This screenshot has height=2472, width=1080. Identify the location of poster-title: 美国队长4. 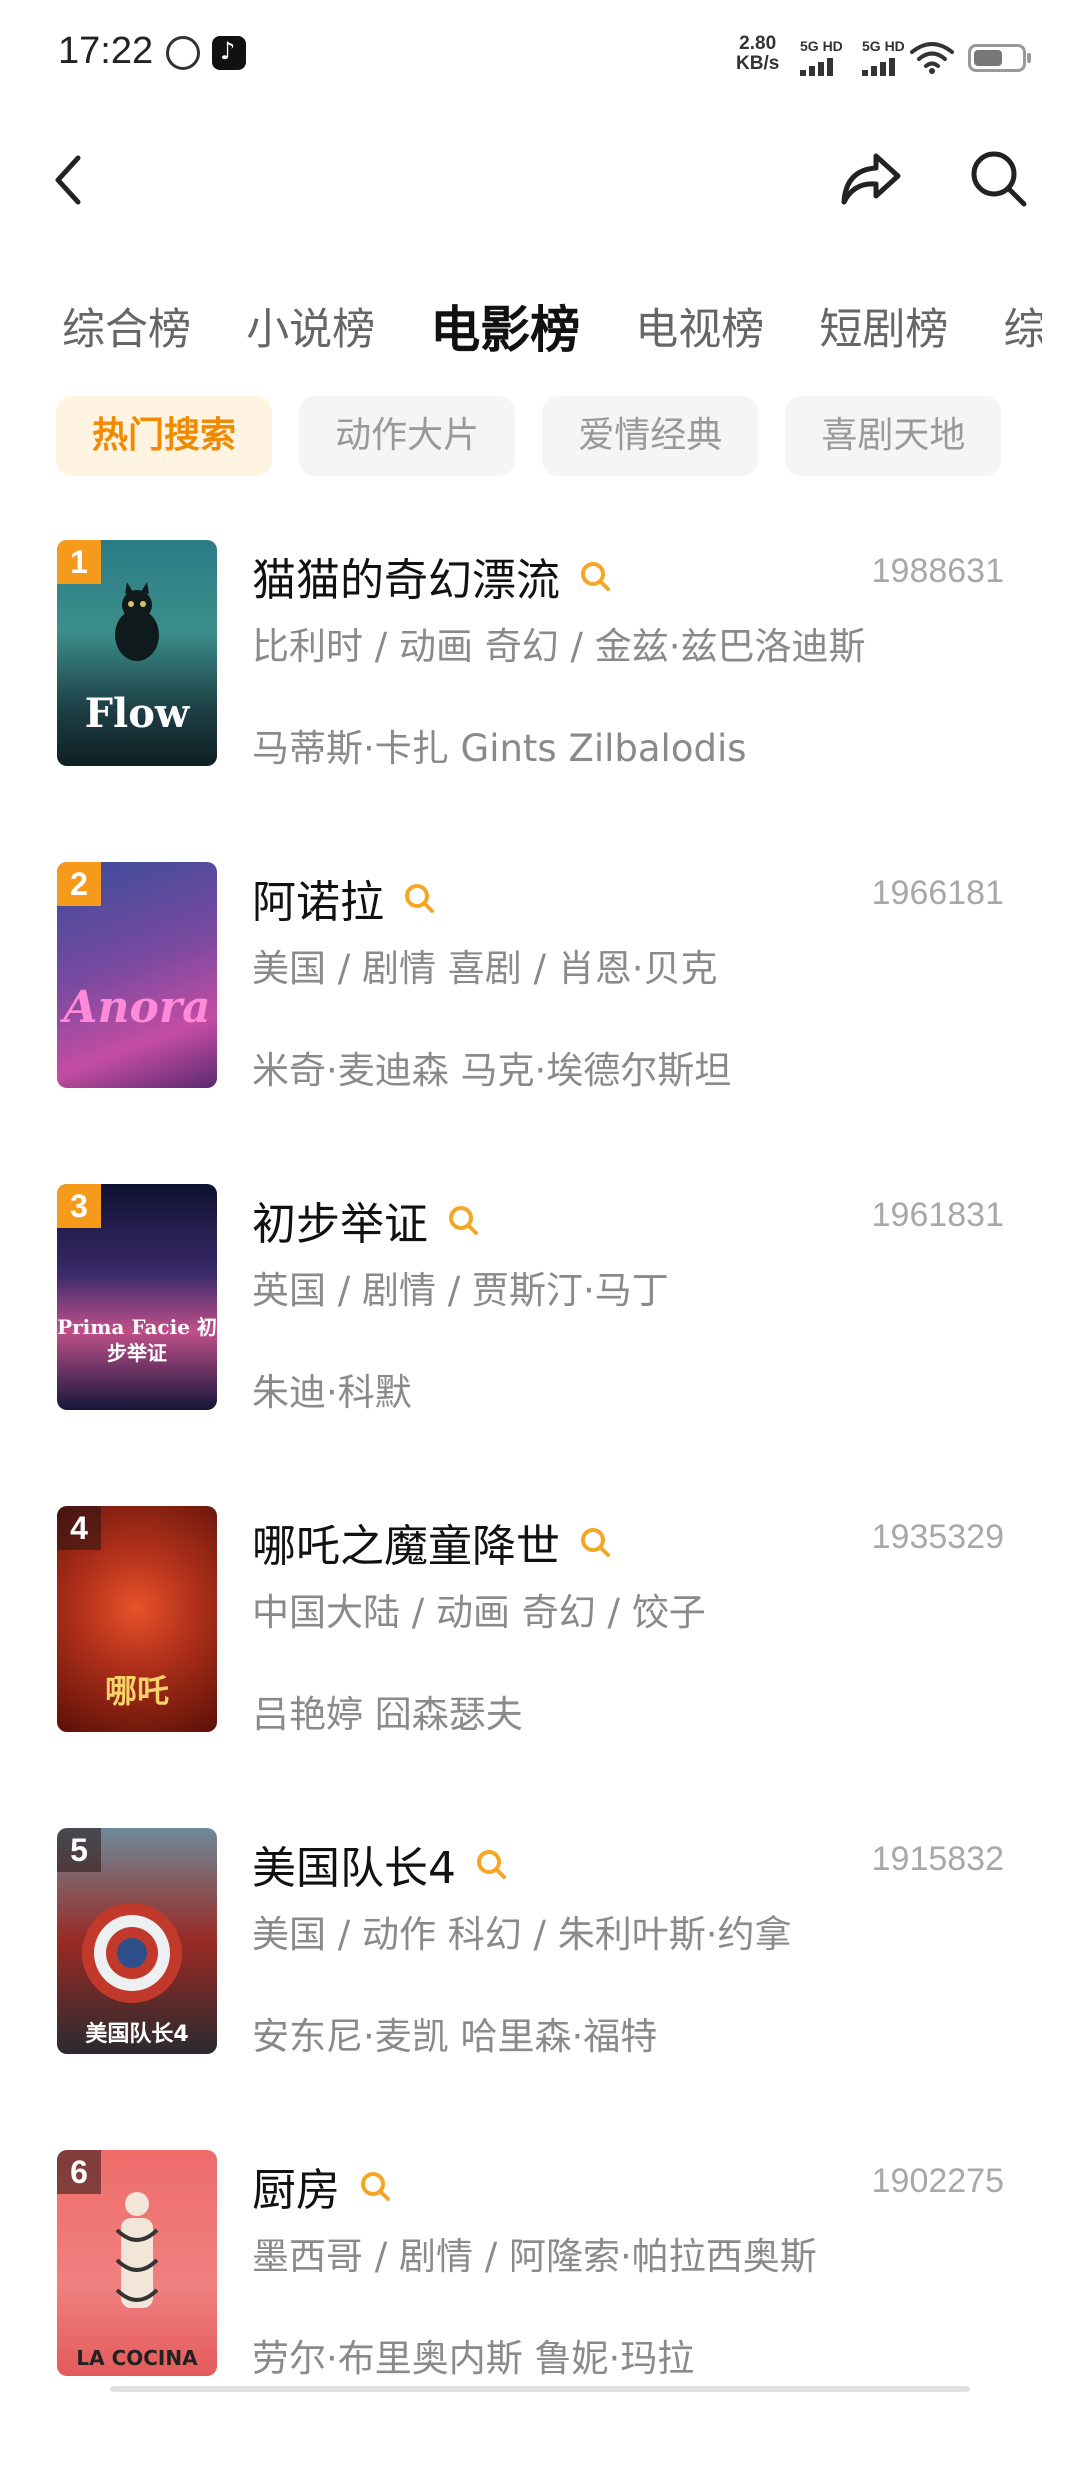
(137, 2034).